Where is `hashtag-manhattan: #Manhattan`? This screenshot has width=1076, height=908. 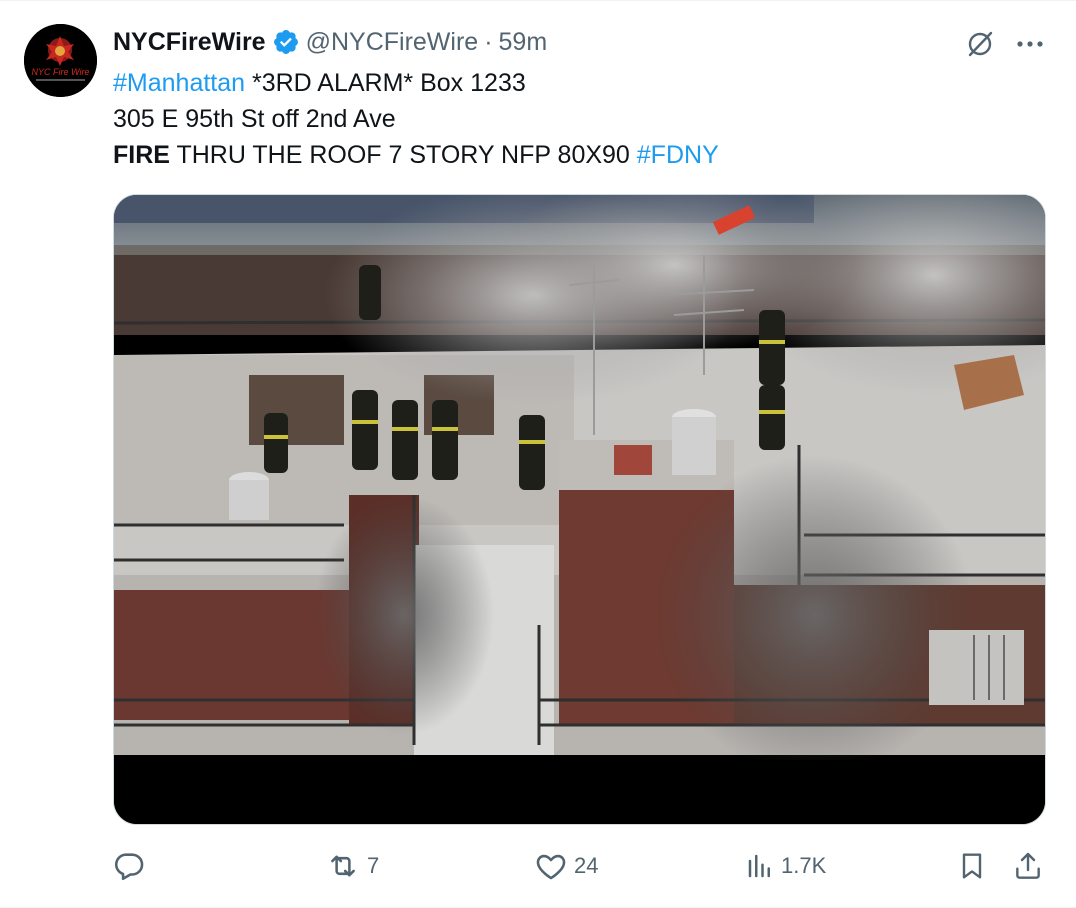
hashtag-manhattan: #Manhattan is located at coordinates (179, 83).